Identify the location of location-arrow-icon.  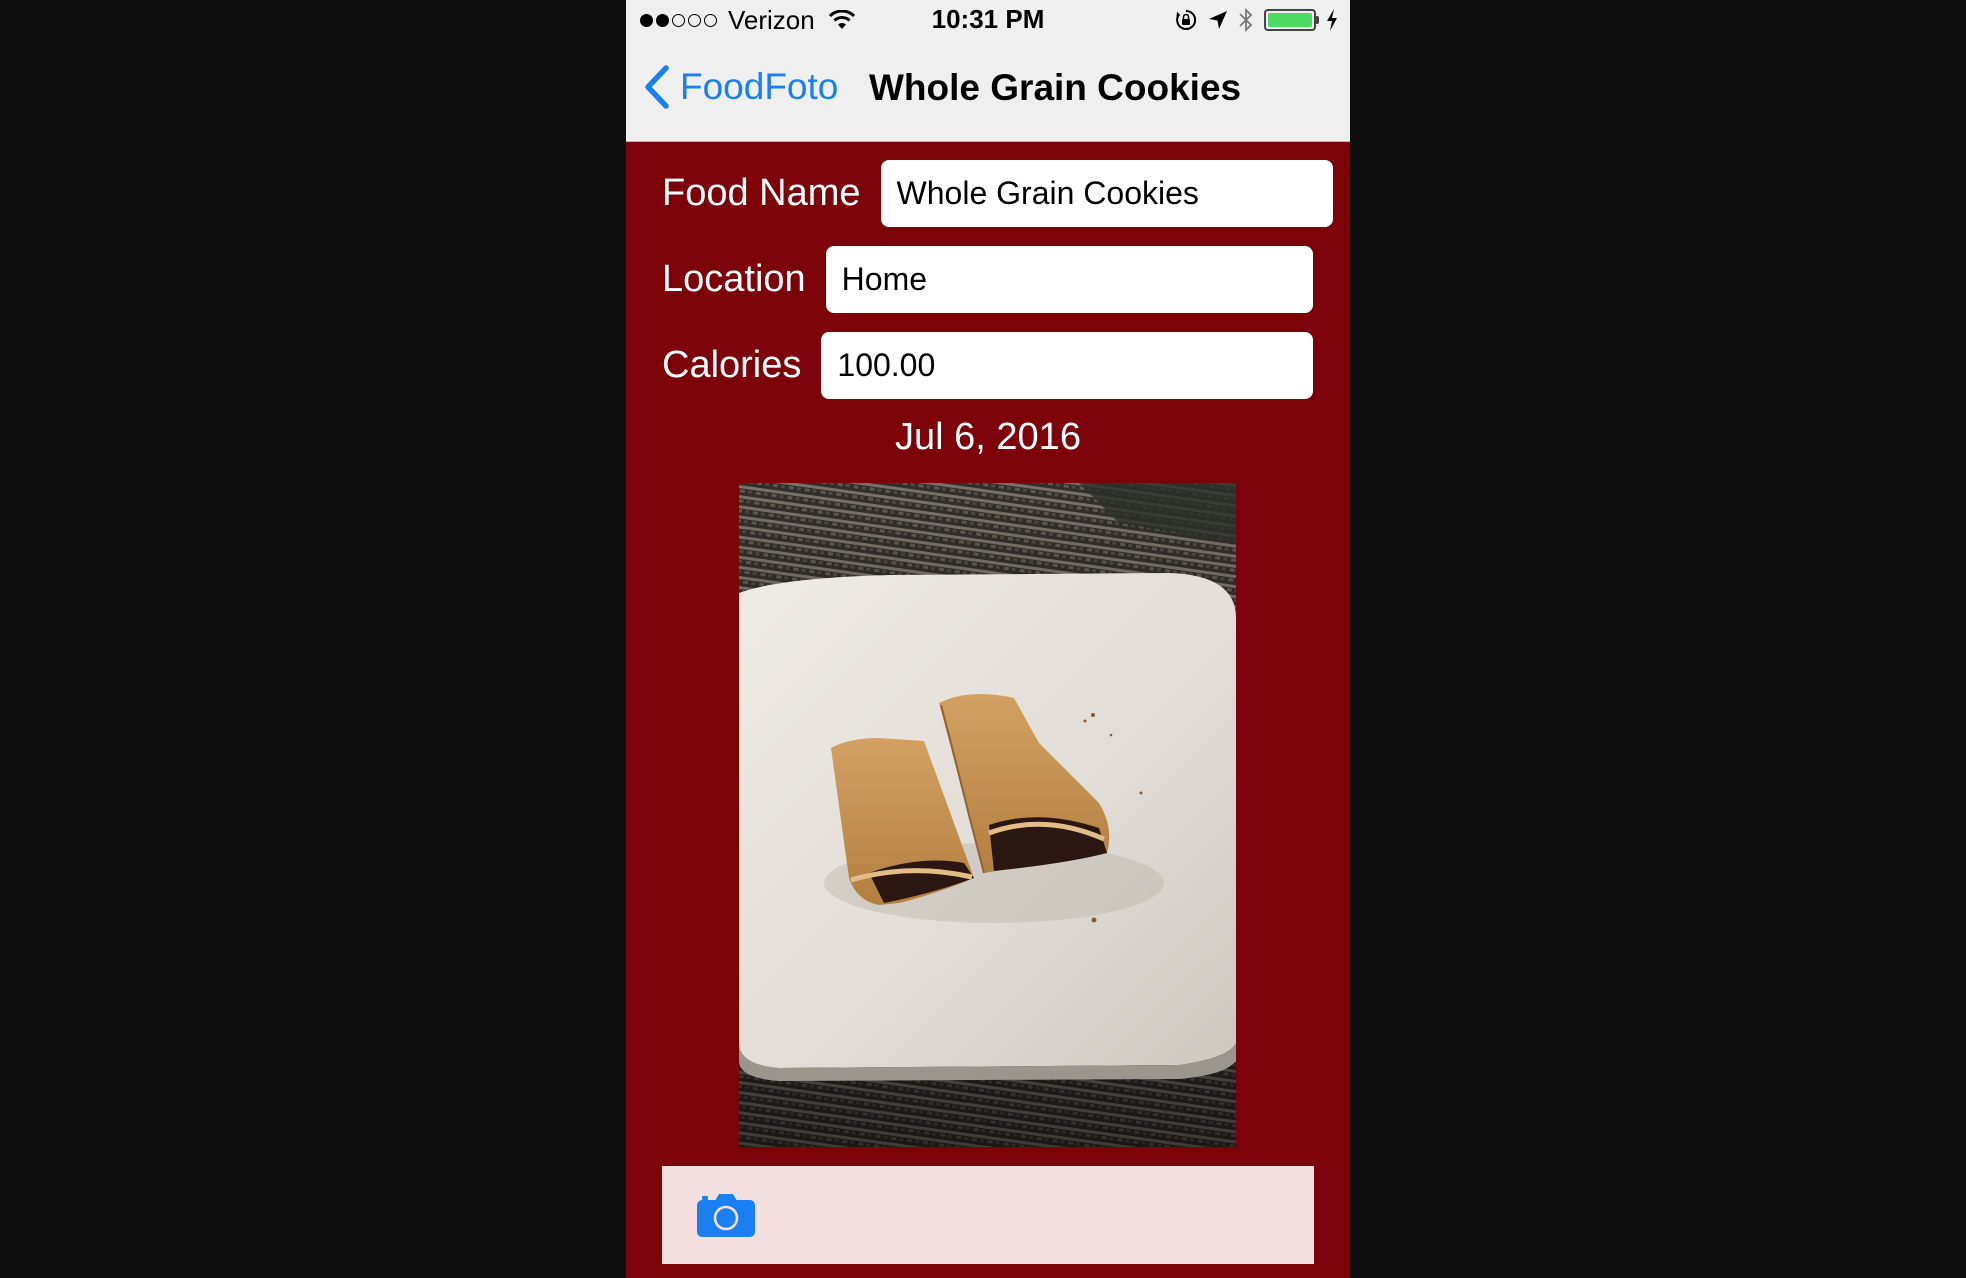
(1218, 20).